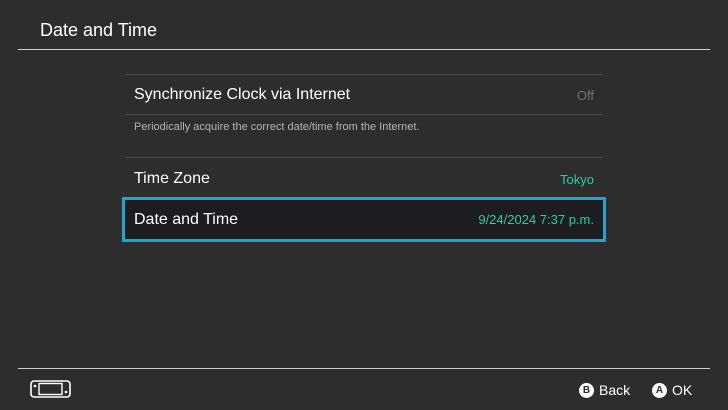 Image resolution: width=728 pixels, height=410 pixels. I want to click on date-time-value: 9/24/2024 7:37 p.m., so click(536, 219).